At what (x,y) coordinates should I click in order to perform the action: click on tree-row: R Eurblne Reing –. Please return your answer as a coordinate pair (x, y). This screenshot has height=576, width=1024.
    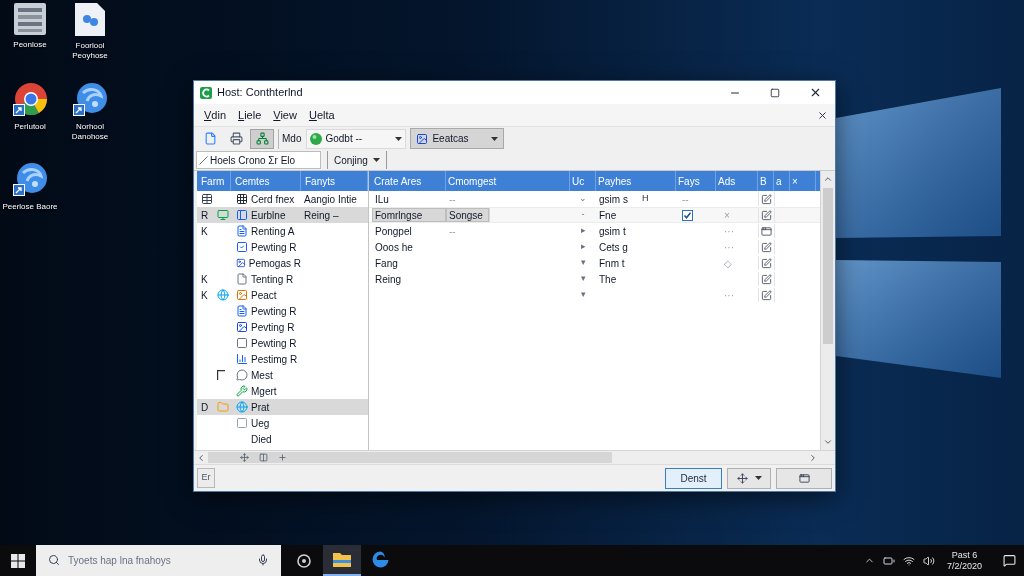
    Looking at the image, I should click on (282, 215).